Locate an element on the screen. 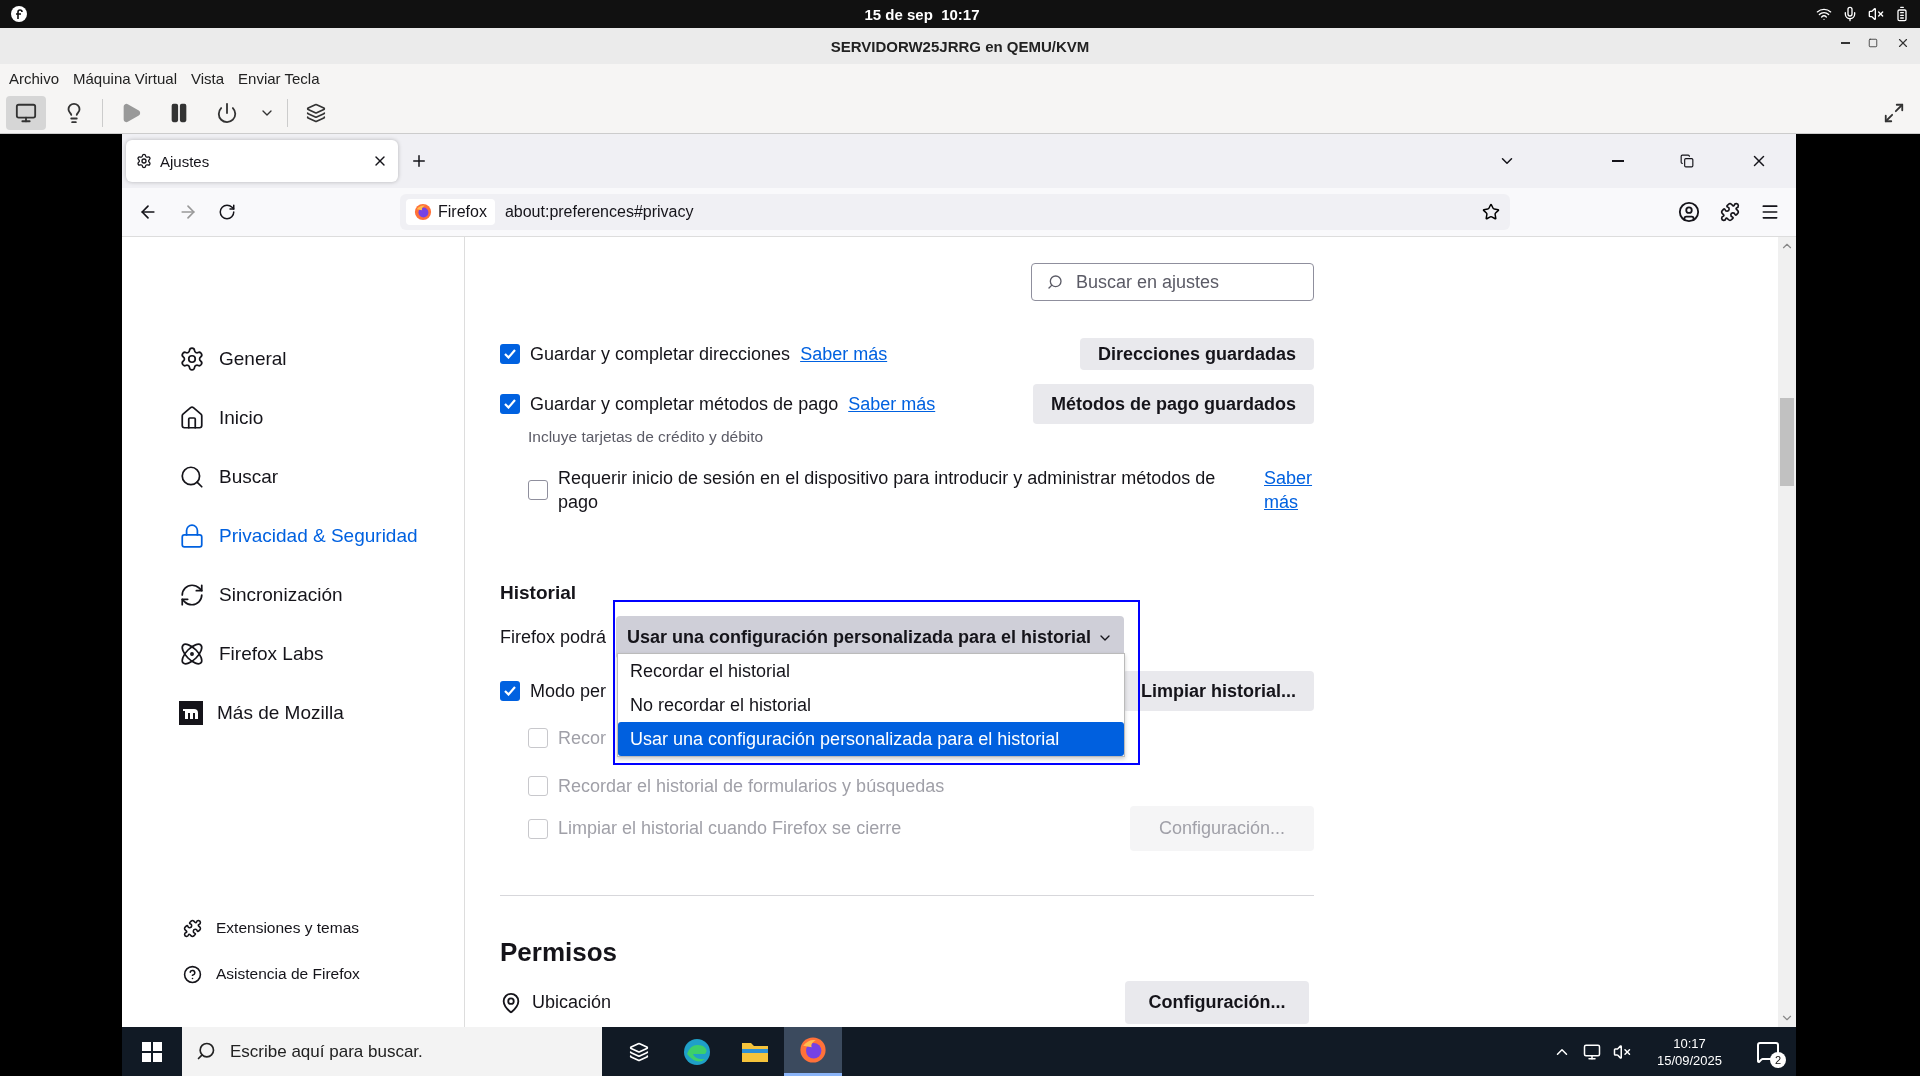 This screenshot has height=1076, width=1920. checkbox-label: Modo per is located at coordinates (568, 691).